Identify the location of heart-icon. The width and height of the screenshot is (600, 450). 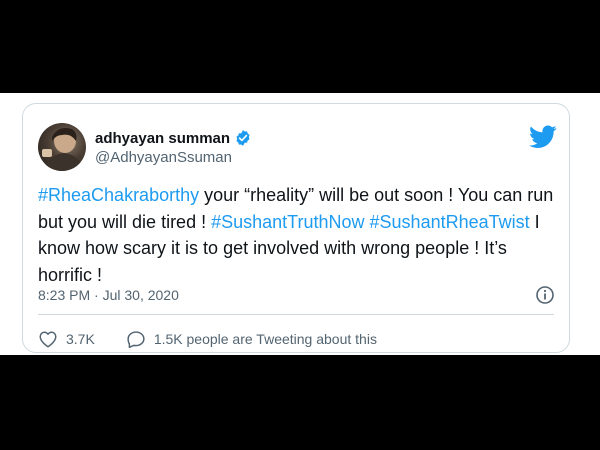
(48, 339).